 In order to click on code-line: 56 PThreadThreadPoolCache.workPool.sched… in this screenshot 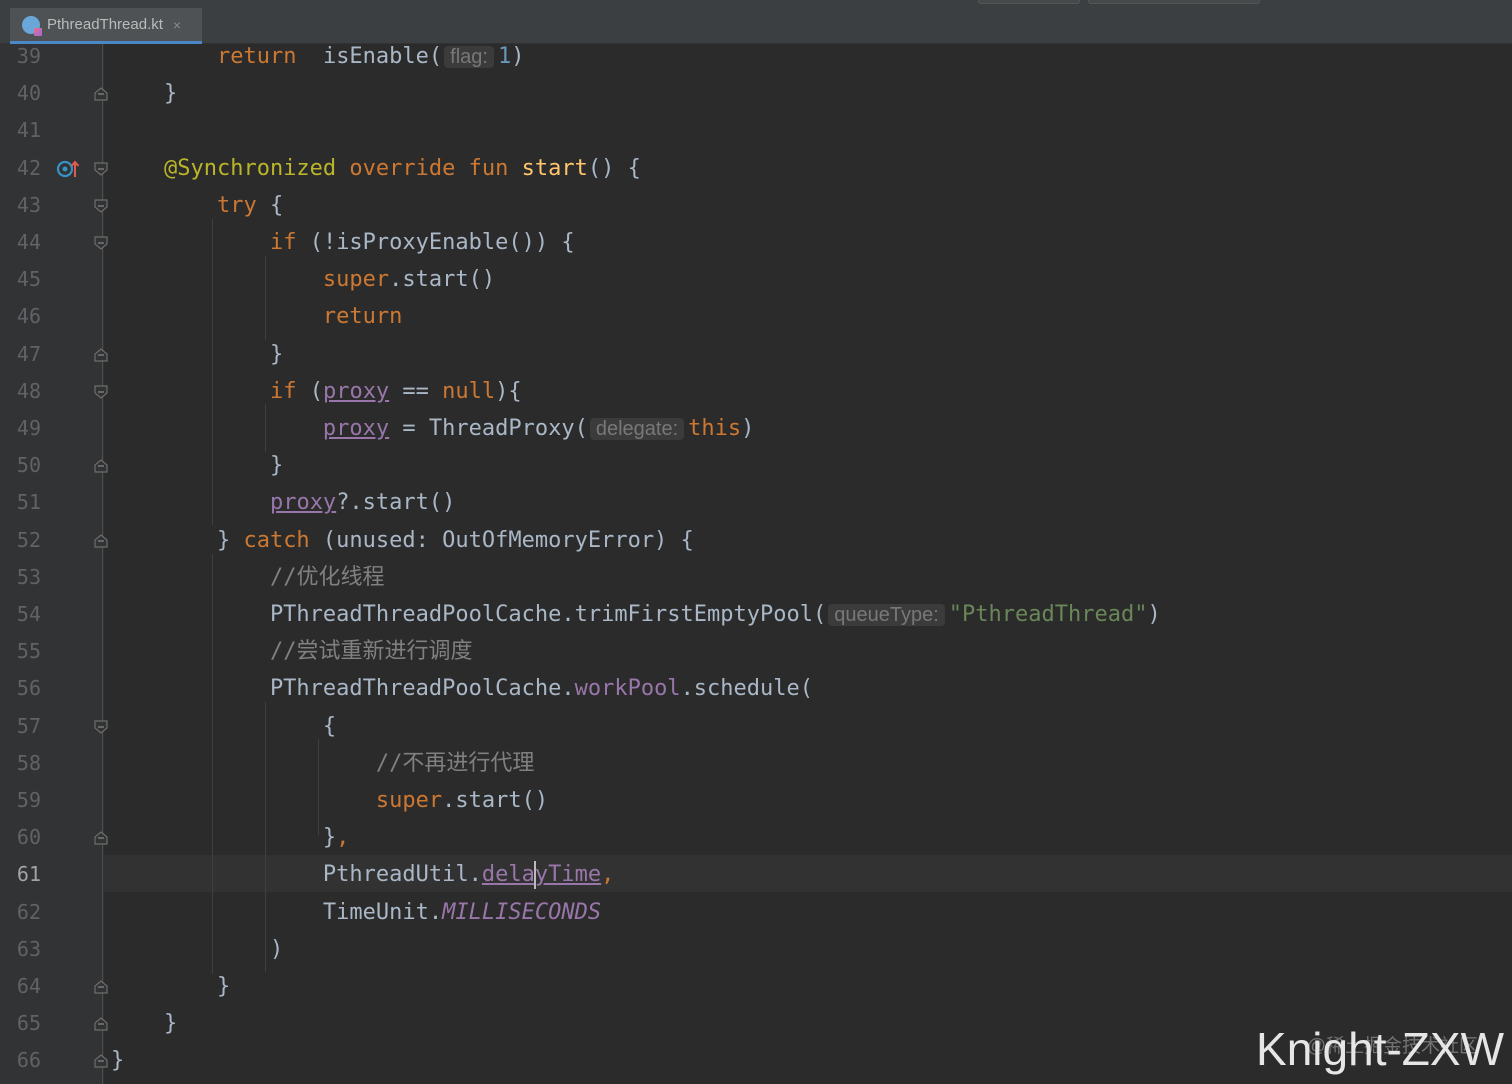, I will do `click(756, 688)`.